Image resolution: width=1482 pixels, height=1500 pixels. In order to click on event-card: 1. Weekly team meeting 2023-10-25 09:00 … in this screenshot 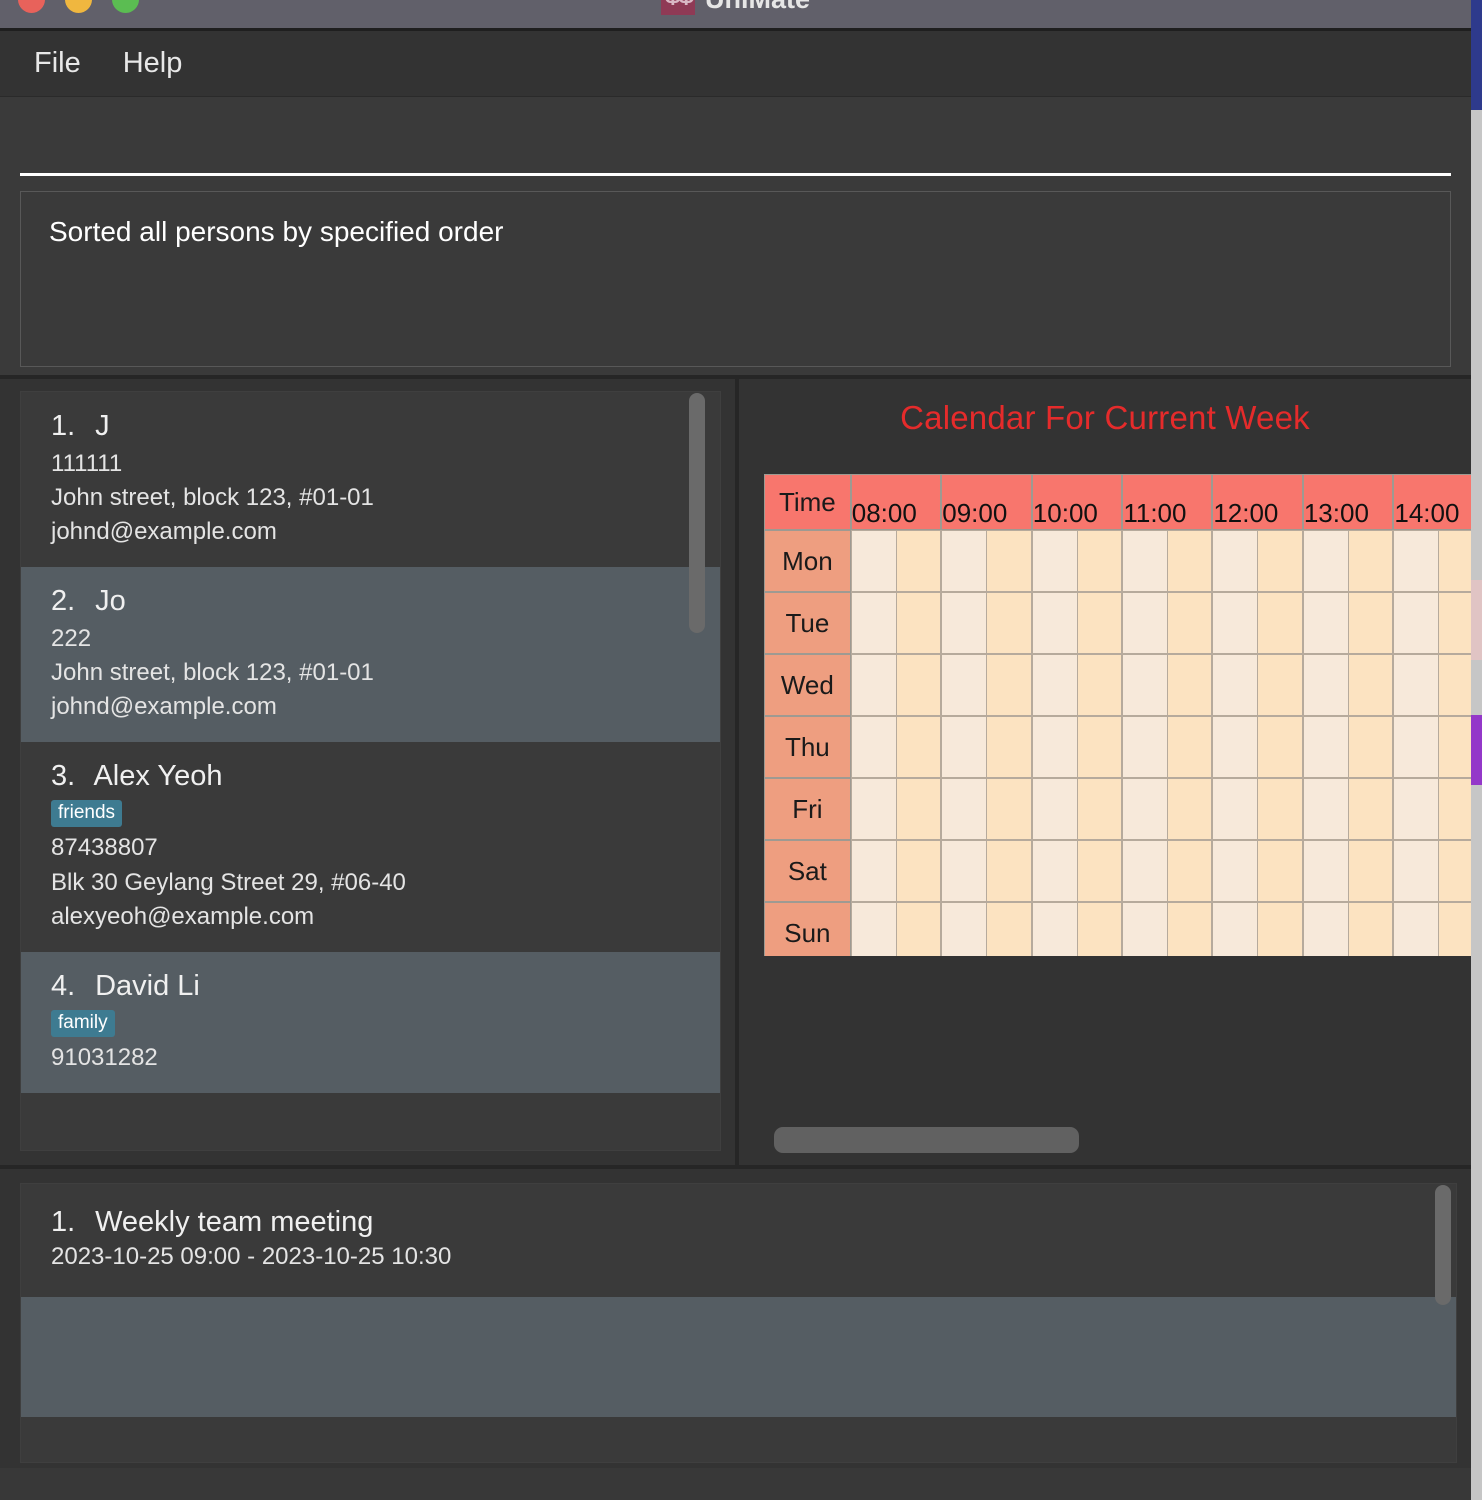, I will do `click(738, 1240)`.